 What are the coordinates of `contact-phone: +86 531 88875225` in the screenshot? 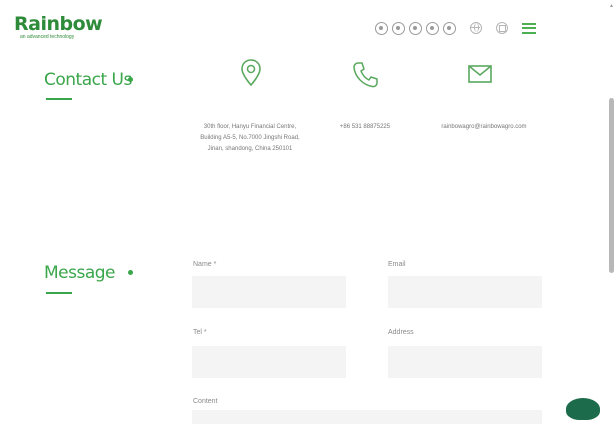 It's located at (365, 127).